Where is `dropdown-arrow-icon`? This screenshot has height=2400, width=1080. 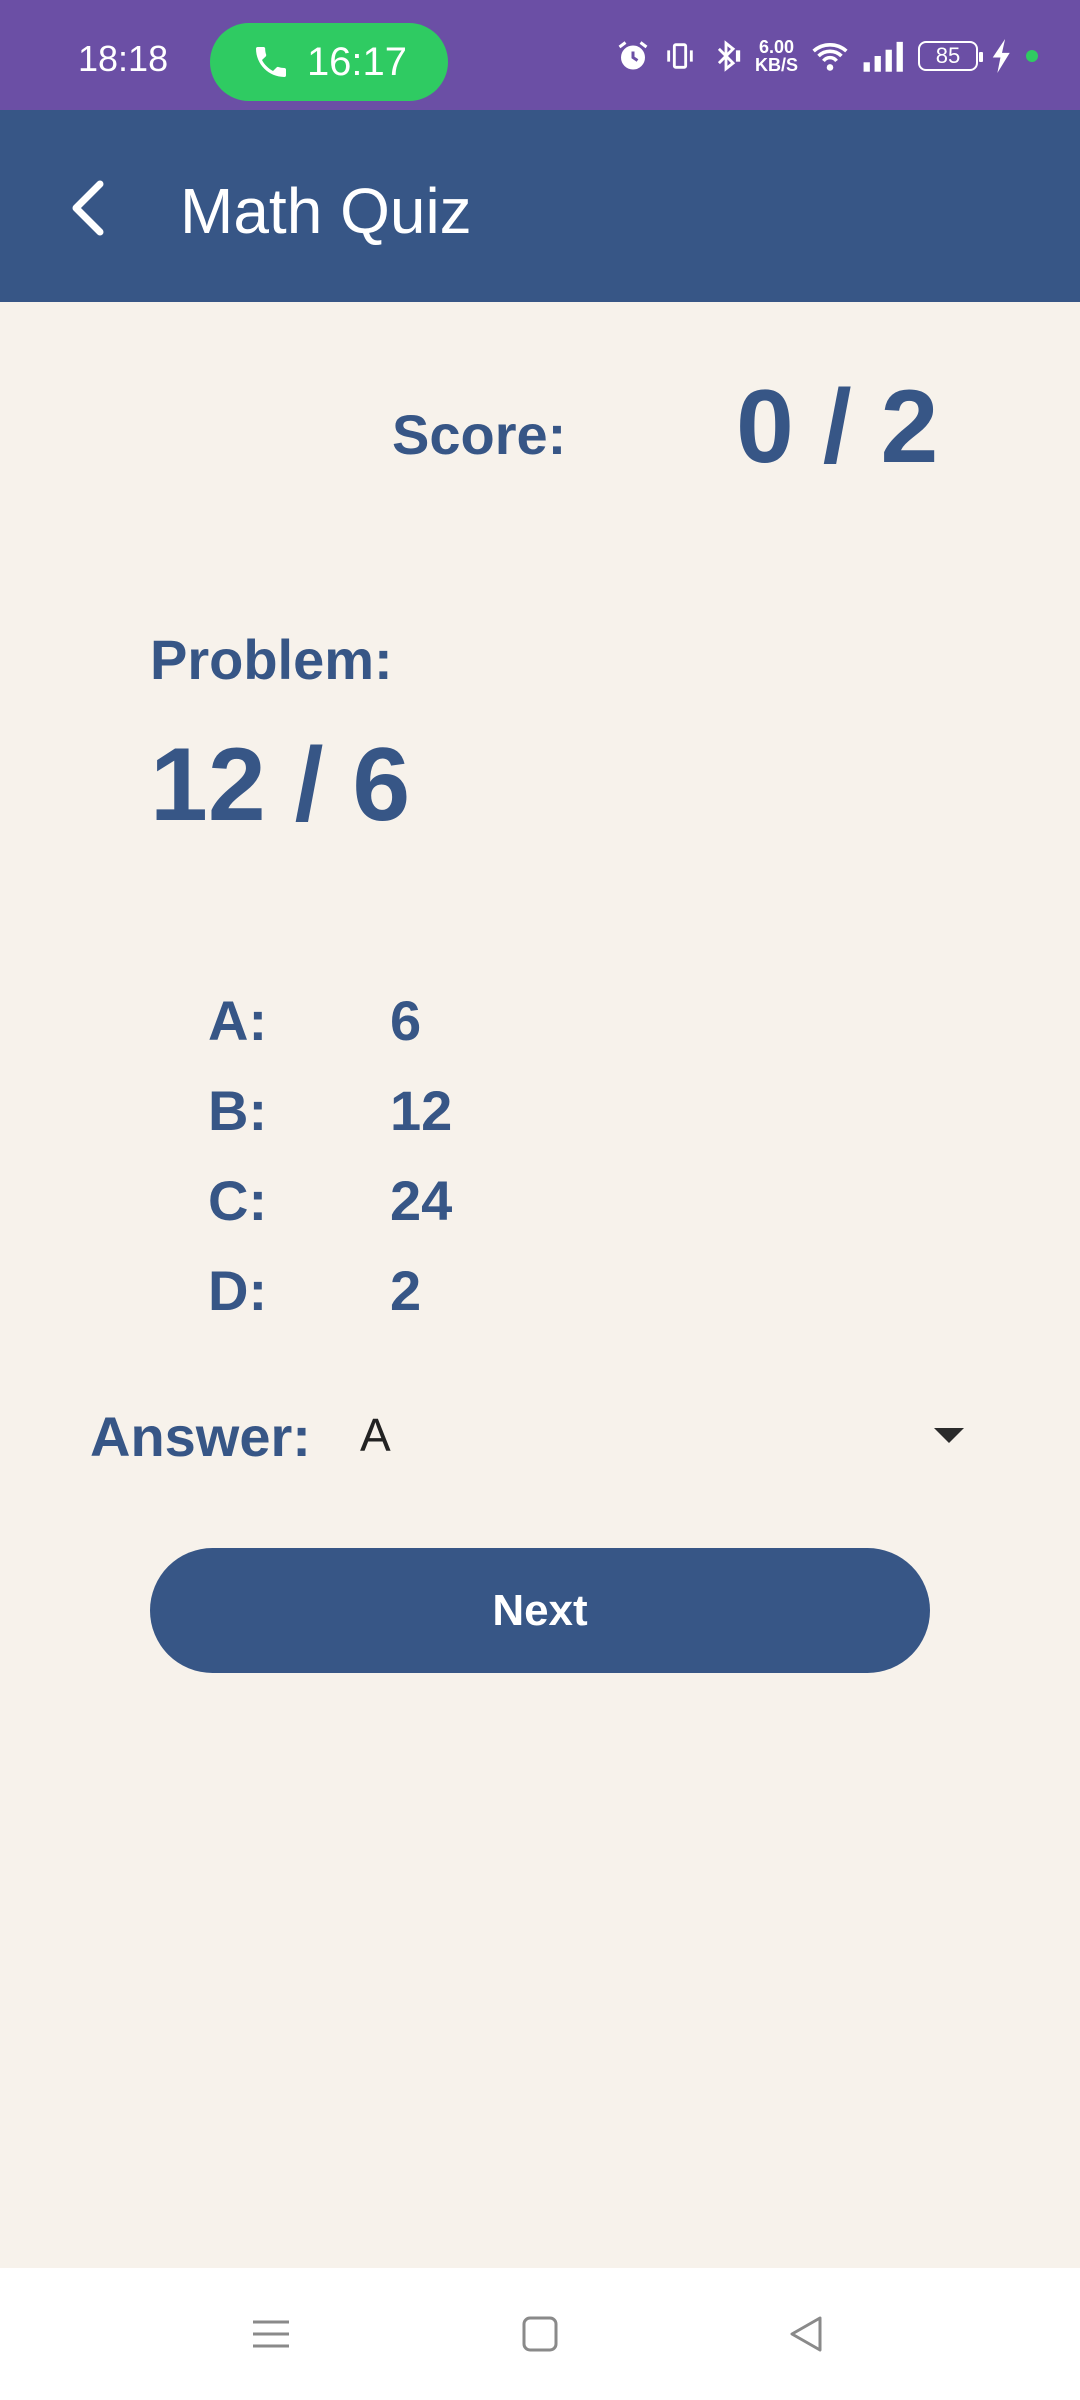
dropdown-arrow-icon is located at coordinates (949, 1435).